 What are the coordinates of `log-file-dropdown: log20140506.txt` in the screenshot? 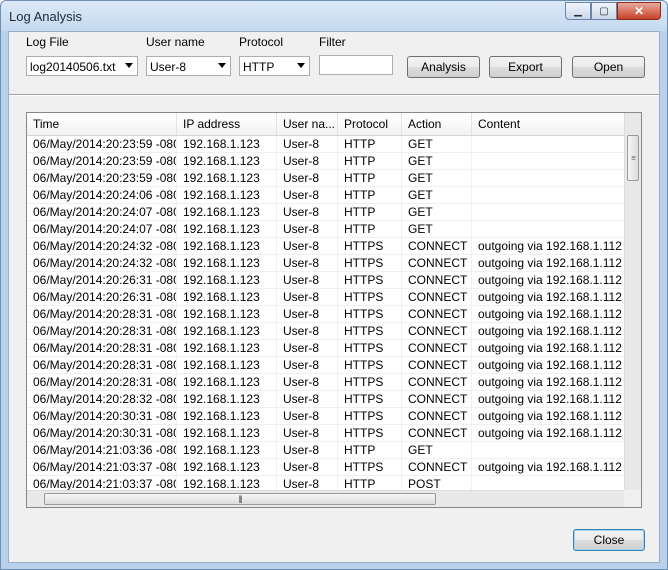 It's located at (82, 66).